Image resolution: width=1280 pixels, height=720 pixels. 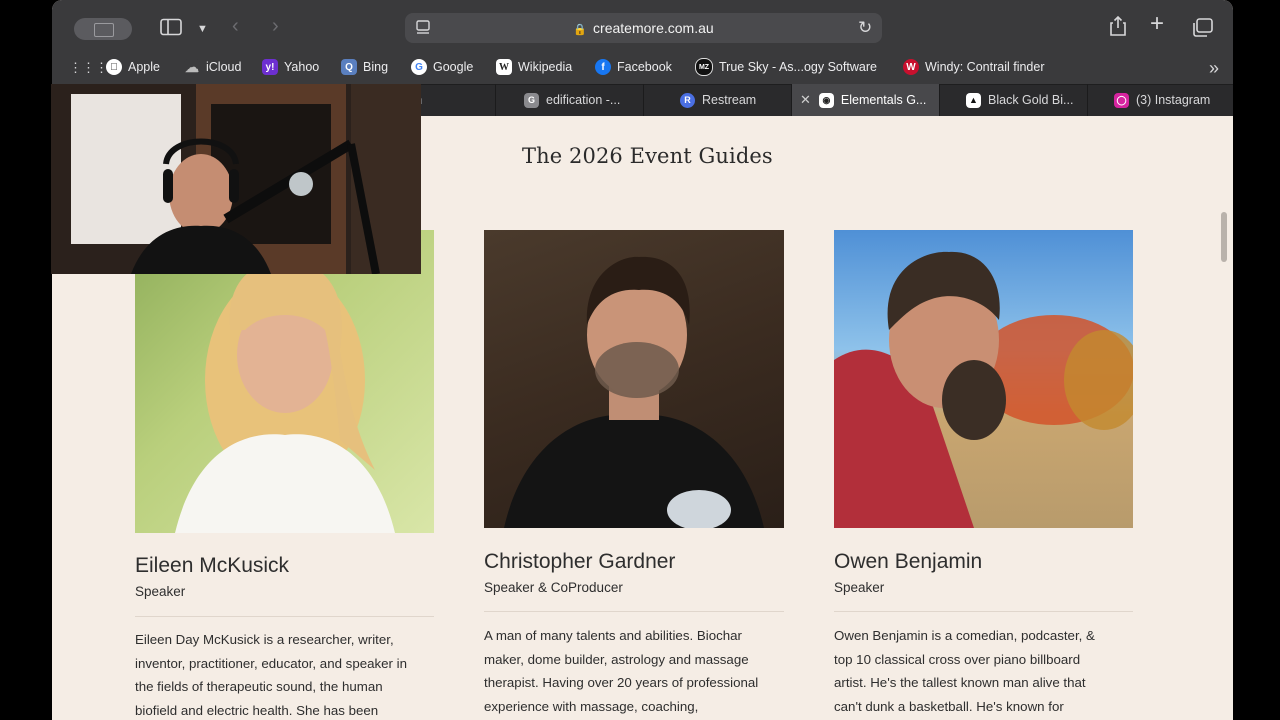 I want to click on icloud-icon: ☁, so click(x=192, y=66).